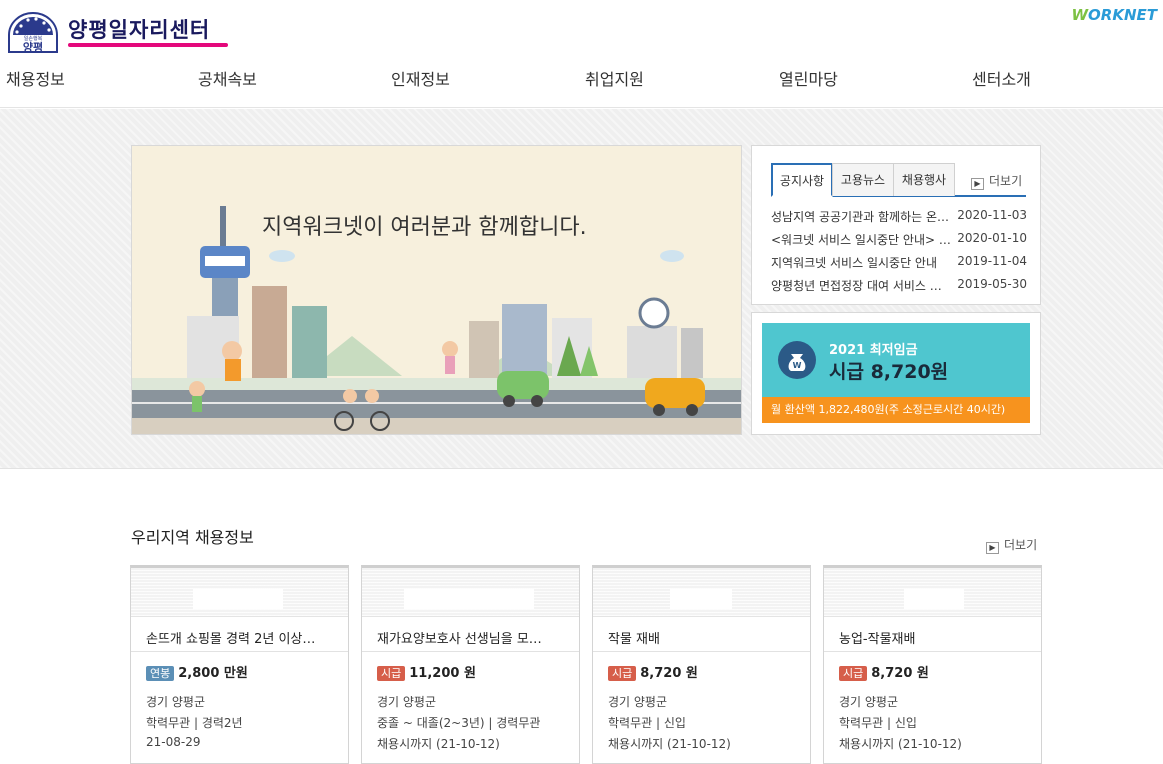 This screenshot has width=1163, height=764. What do you see at coordinates (614, 78) in the screenshot?
I see `nav-item-employment-support: 취업지원` at bounding box center [614, 78].